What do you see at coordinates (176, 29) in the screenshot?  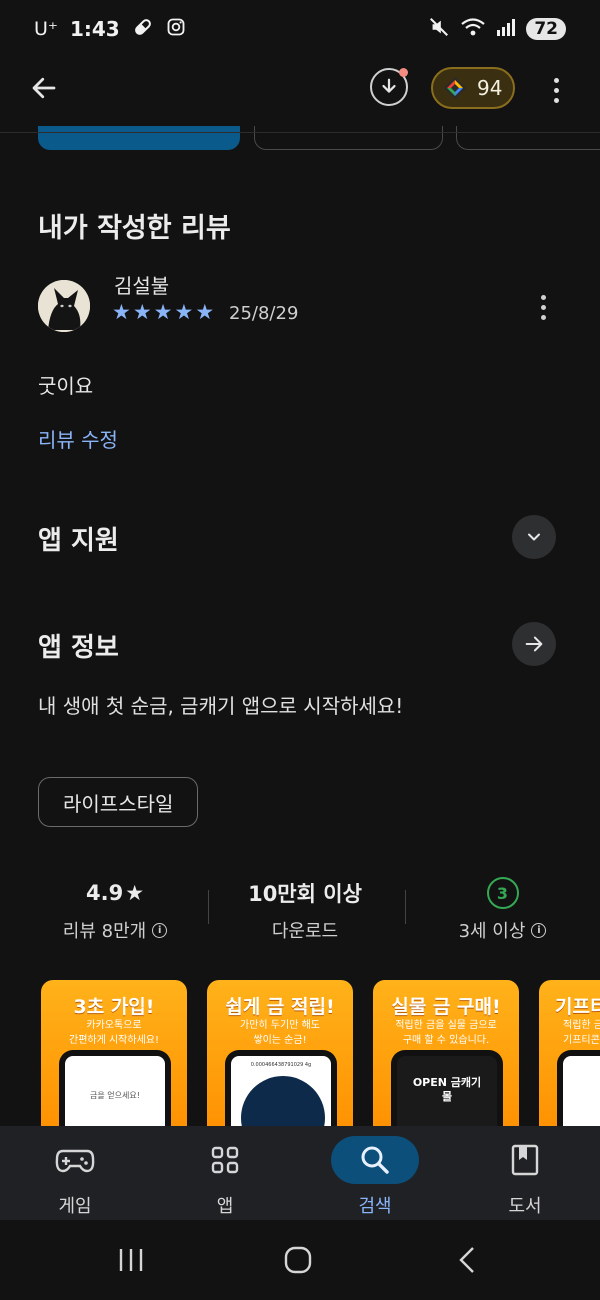 I see `instagram-icon` at bounding box center [176, 29].